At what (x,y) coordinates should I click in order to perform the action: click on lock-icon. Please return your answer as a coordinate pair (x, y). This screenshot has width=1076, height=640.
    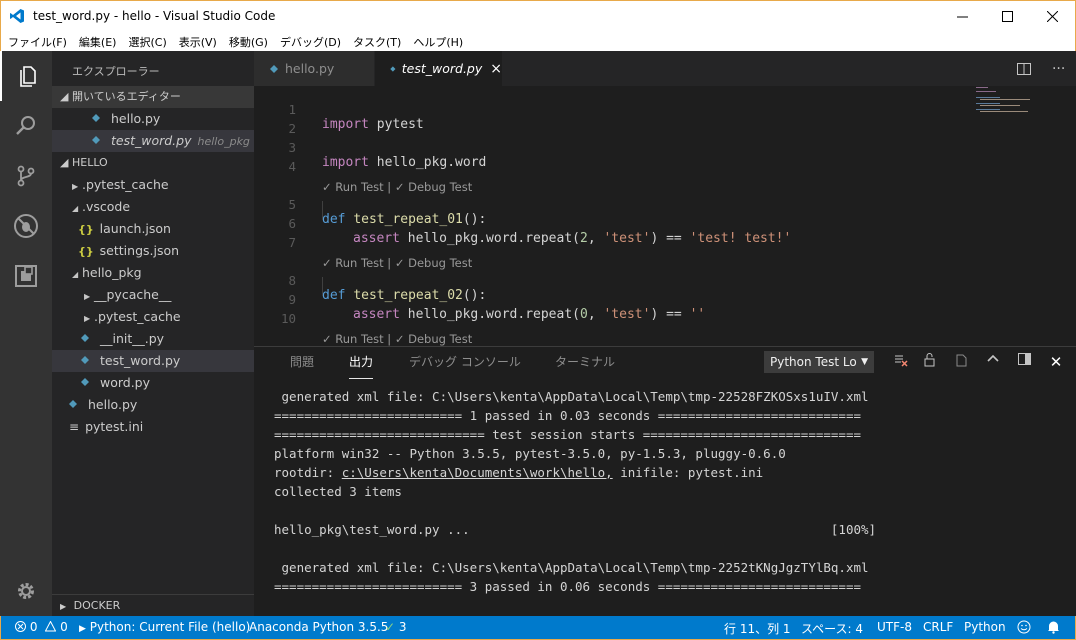
    Looking at the image, I should click on (930, 363).